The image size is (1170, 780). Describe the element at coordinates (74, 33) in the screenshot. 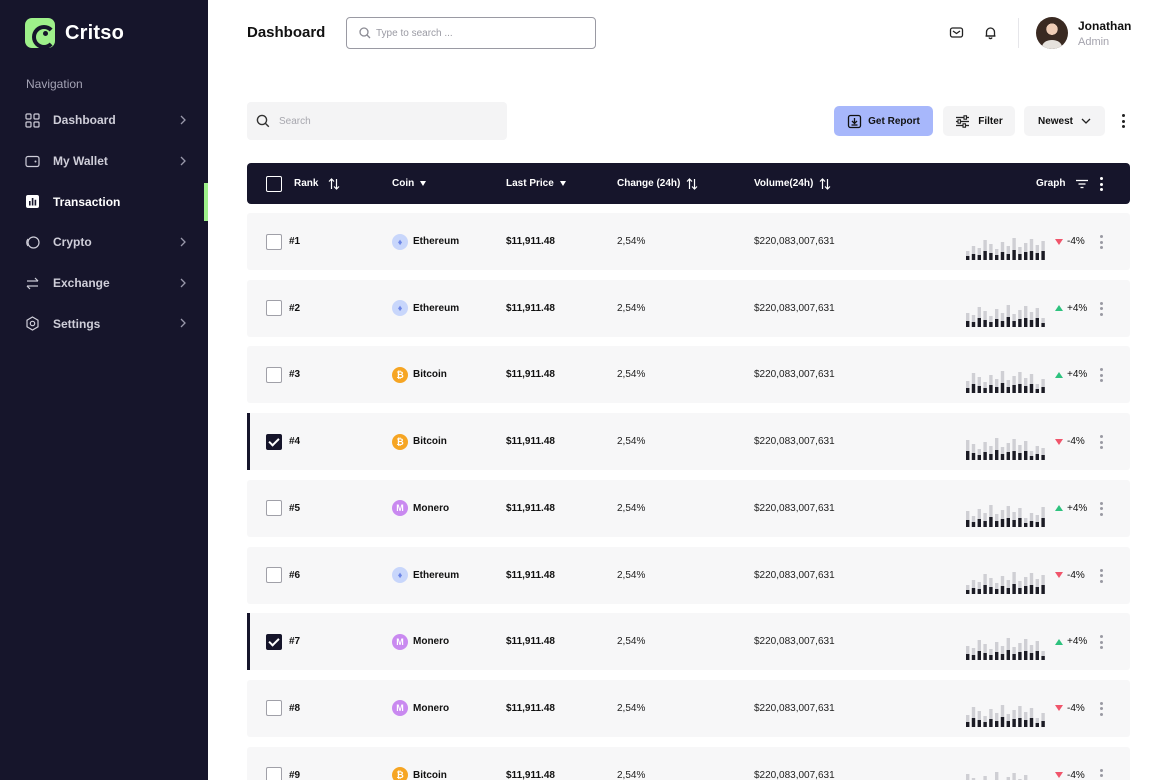

I see `brand: Critso` at that location.